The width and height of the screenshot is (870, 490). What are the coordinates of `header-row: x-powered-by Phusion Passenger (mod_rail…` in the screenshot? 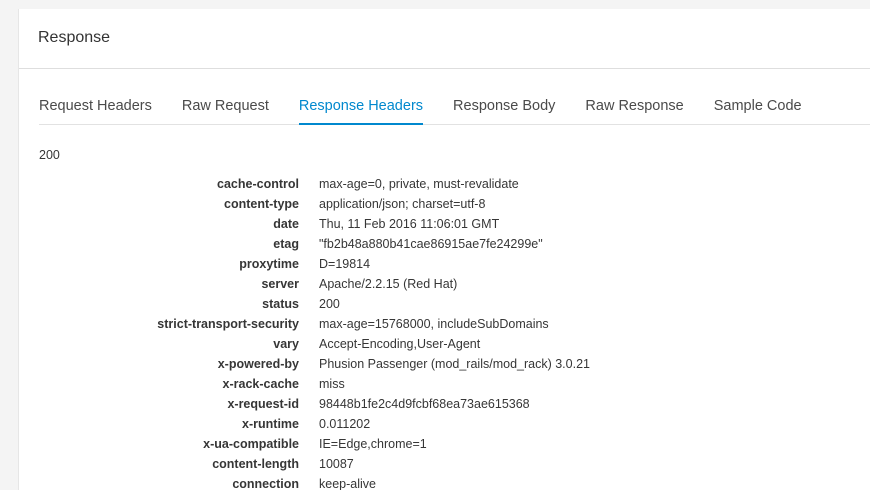 It's located at (304, 365).